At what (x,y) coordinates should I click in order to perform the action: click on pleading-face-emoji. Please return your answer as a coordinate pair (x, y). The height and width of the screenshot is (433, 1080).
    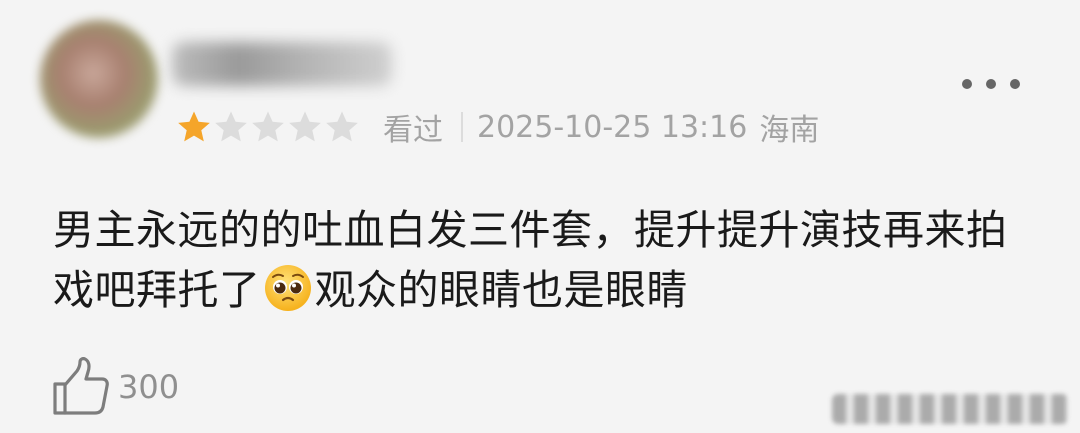
    Looking at the image, I should click on (287, 288).